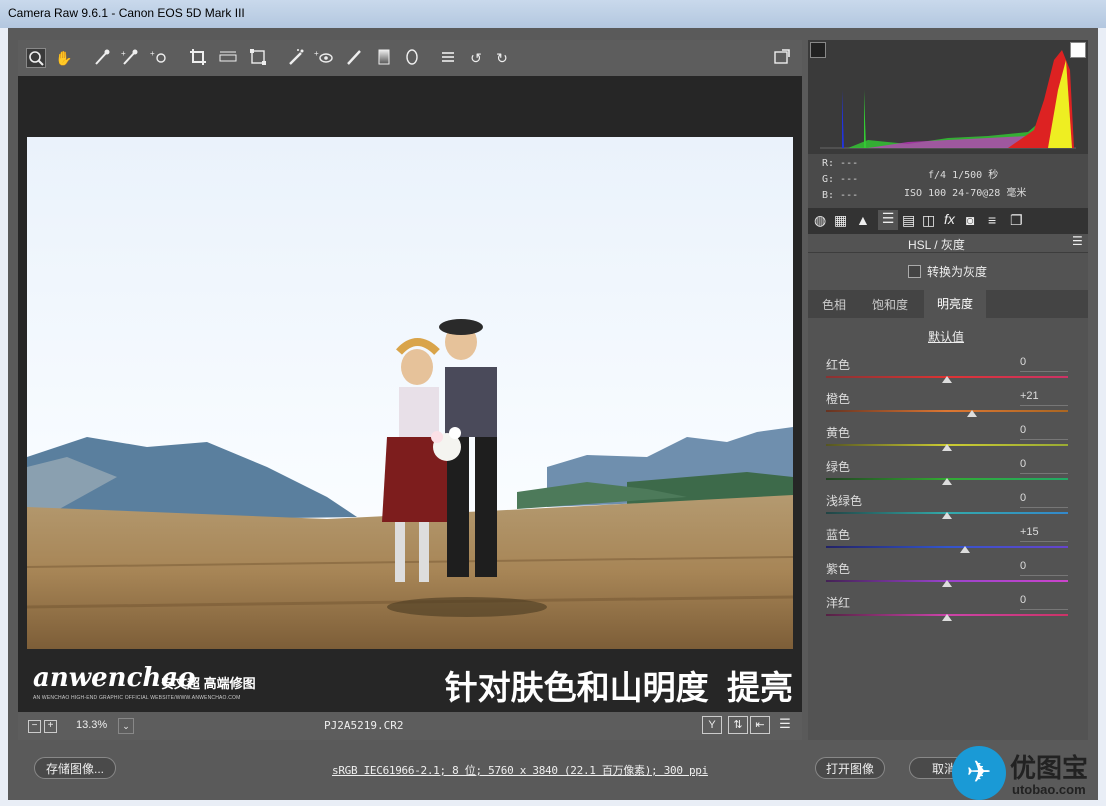 The image size is (1106, 806). I want to click on default-link: 默认值, so click(946, 336).